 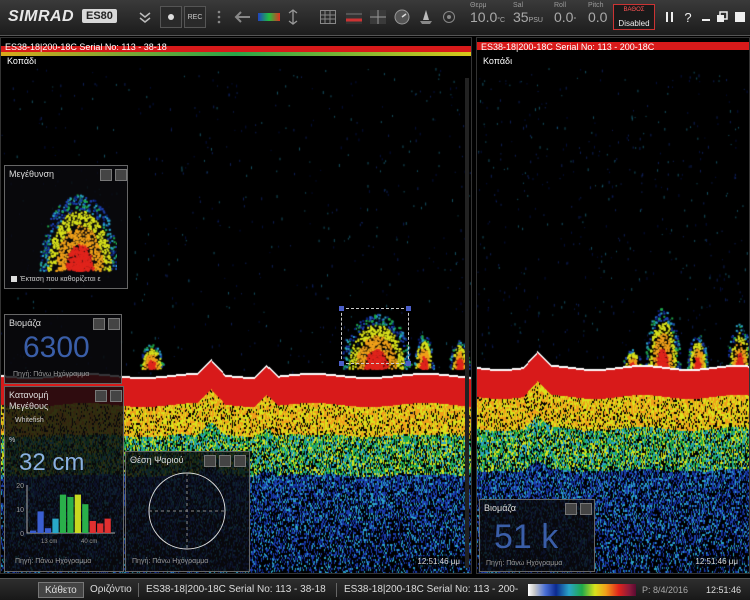 I want to click on zoom-selection-box, so click(x=375, y=336).